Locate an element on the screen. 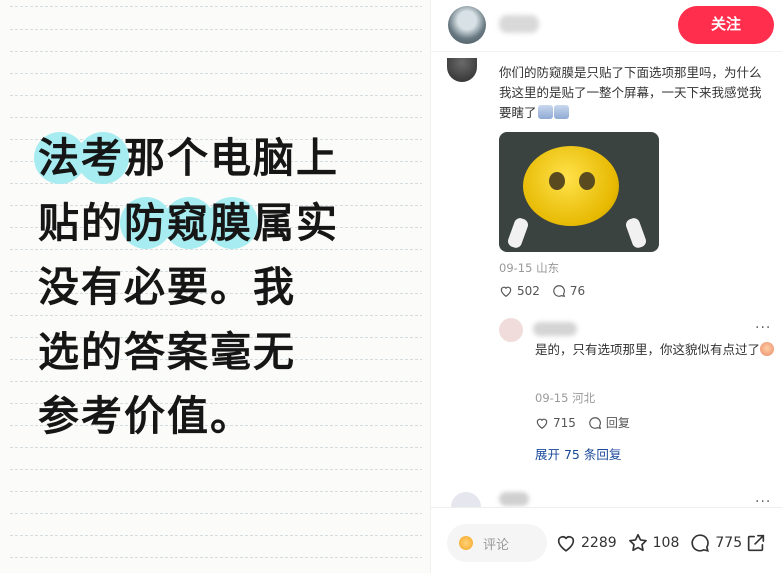  image-text-line: 贴的 防窥膜属实 is located at coordinates (223, 223).